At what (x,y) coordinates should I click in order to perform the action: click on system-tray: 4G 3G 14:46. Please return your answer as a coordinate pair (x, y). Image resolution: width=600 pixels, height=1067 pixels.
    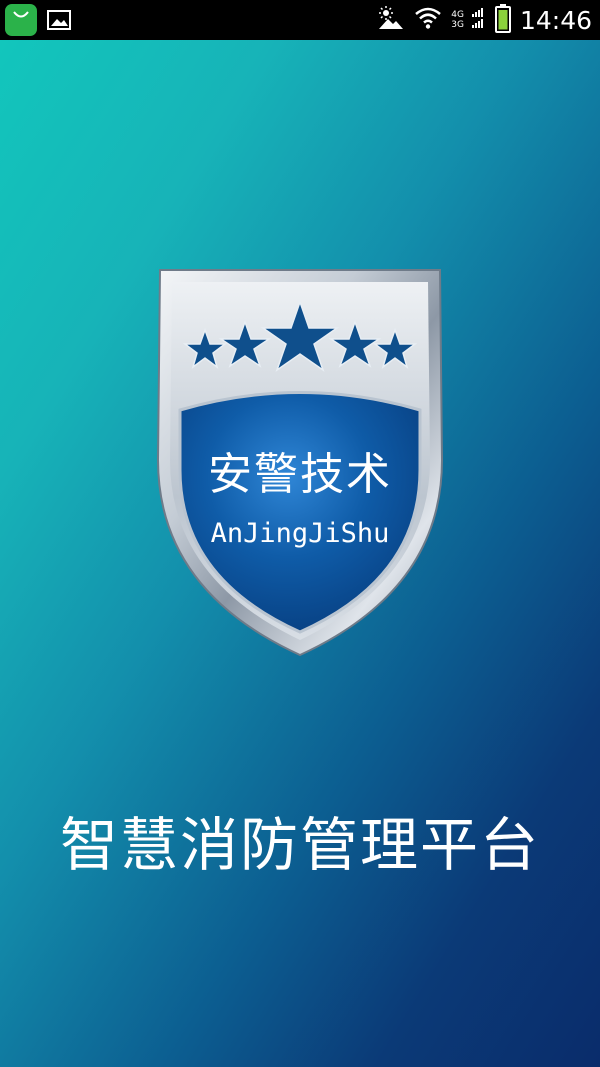
    Looking at the image, I should click on (484, 20).